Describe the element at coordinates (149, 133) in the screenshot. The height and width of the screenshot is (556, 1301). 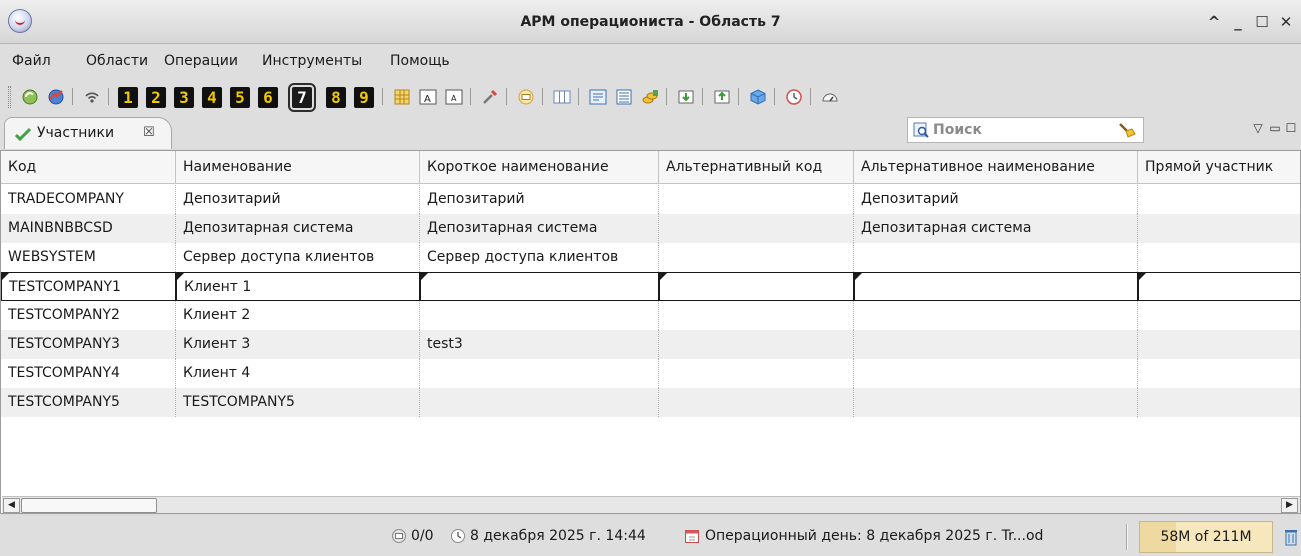
I see `tab-close-icon: ☒` at that location.